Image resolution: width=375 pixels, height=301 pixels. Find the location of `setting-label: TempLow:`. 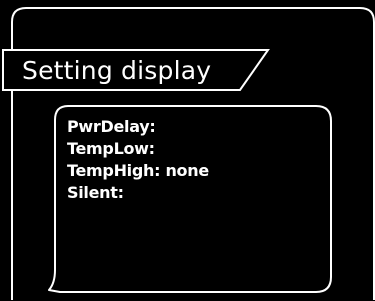

setting-label: TempLow: is located at coordinates (111, 148).